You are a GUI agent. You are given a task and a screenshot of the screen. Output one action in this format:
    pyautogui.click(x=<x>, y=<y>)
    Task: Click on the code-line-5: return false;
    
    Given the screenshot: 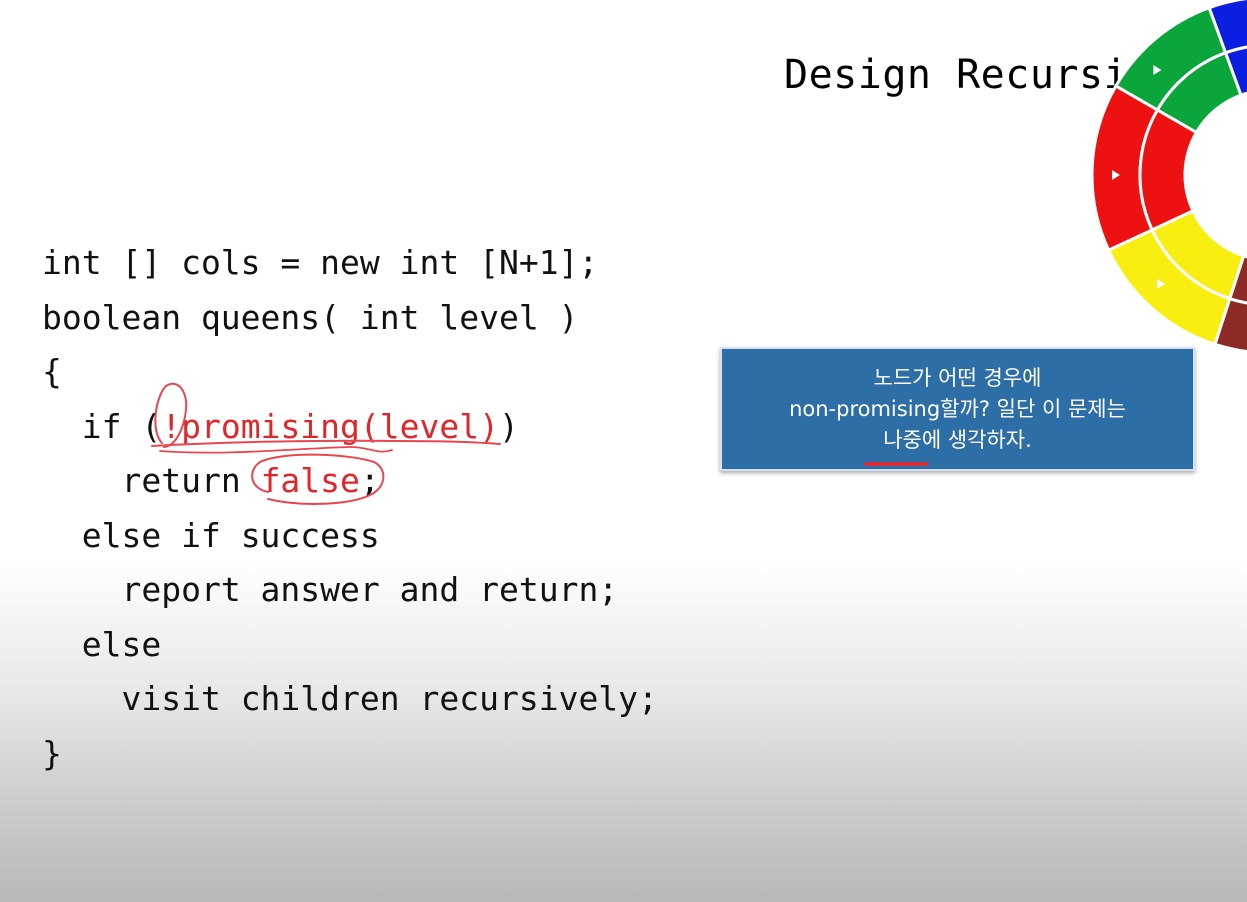 What is the action you would take?
    pyautogui.click(x=250, y=480)
    